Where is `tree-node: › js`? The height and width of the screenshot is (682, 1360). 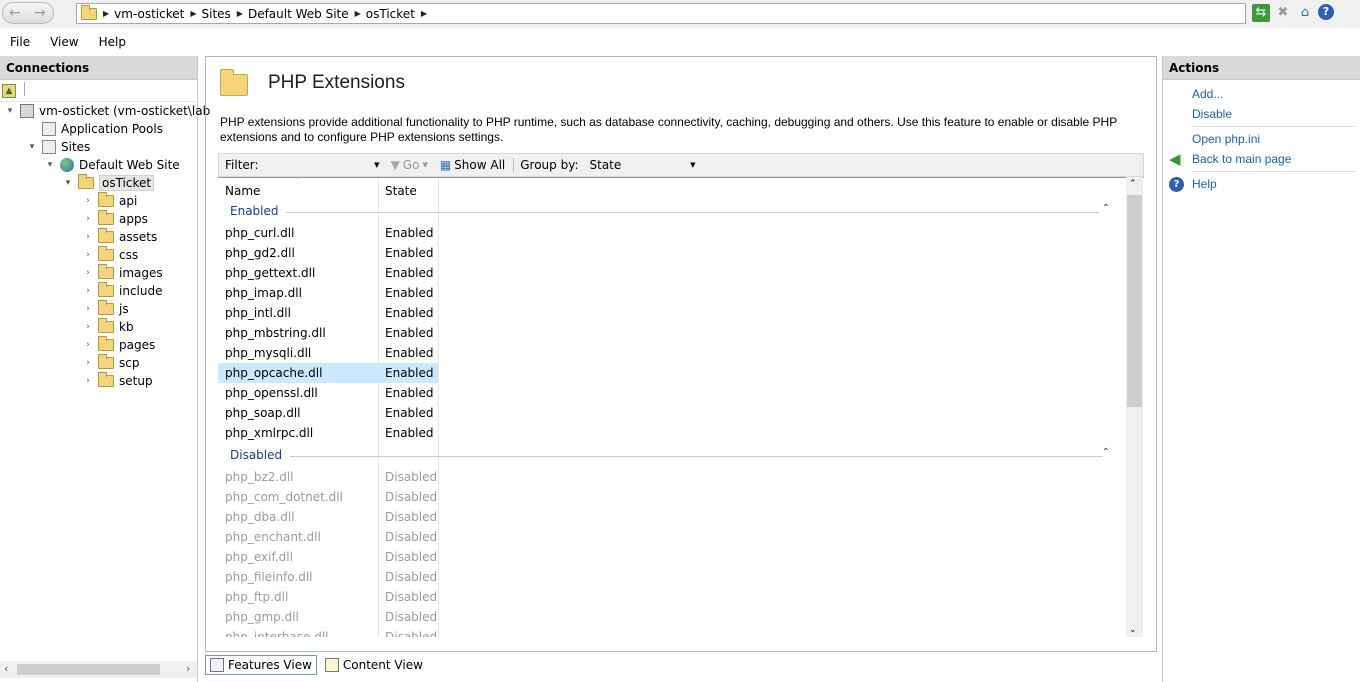
tree-node: › js is located at coordinates (105, 309).